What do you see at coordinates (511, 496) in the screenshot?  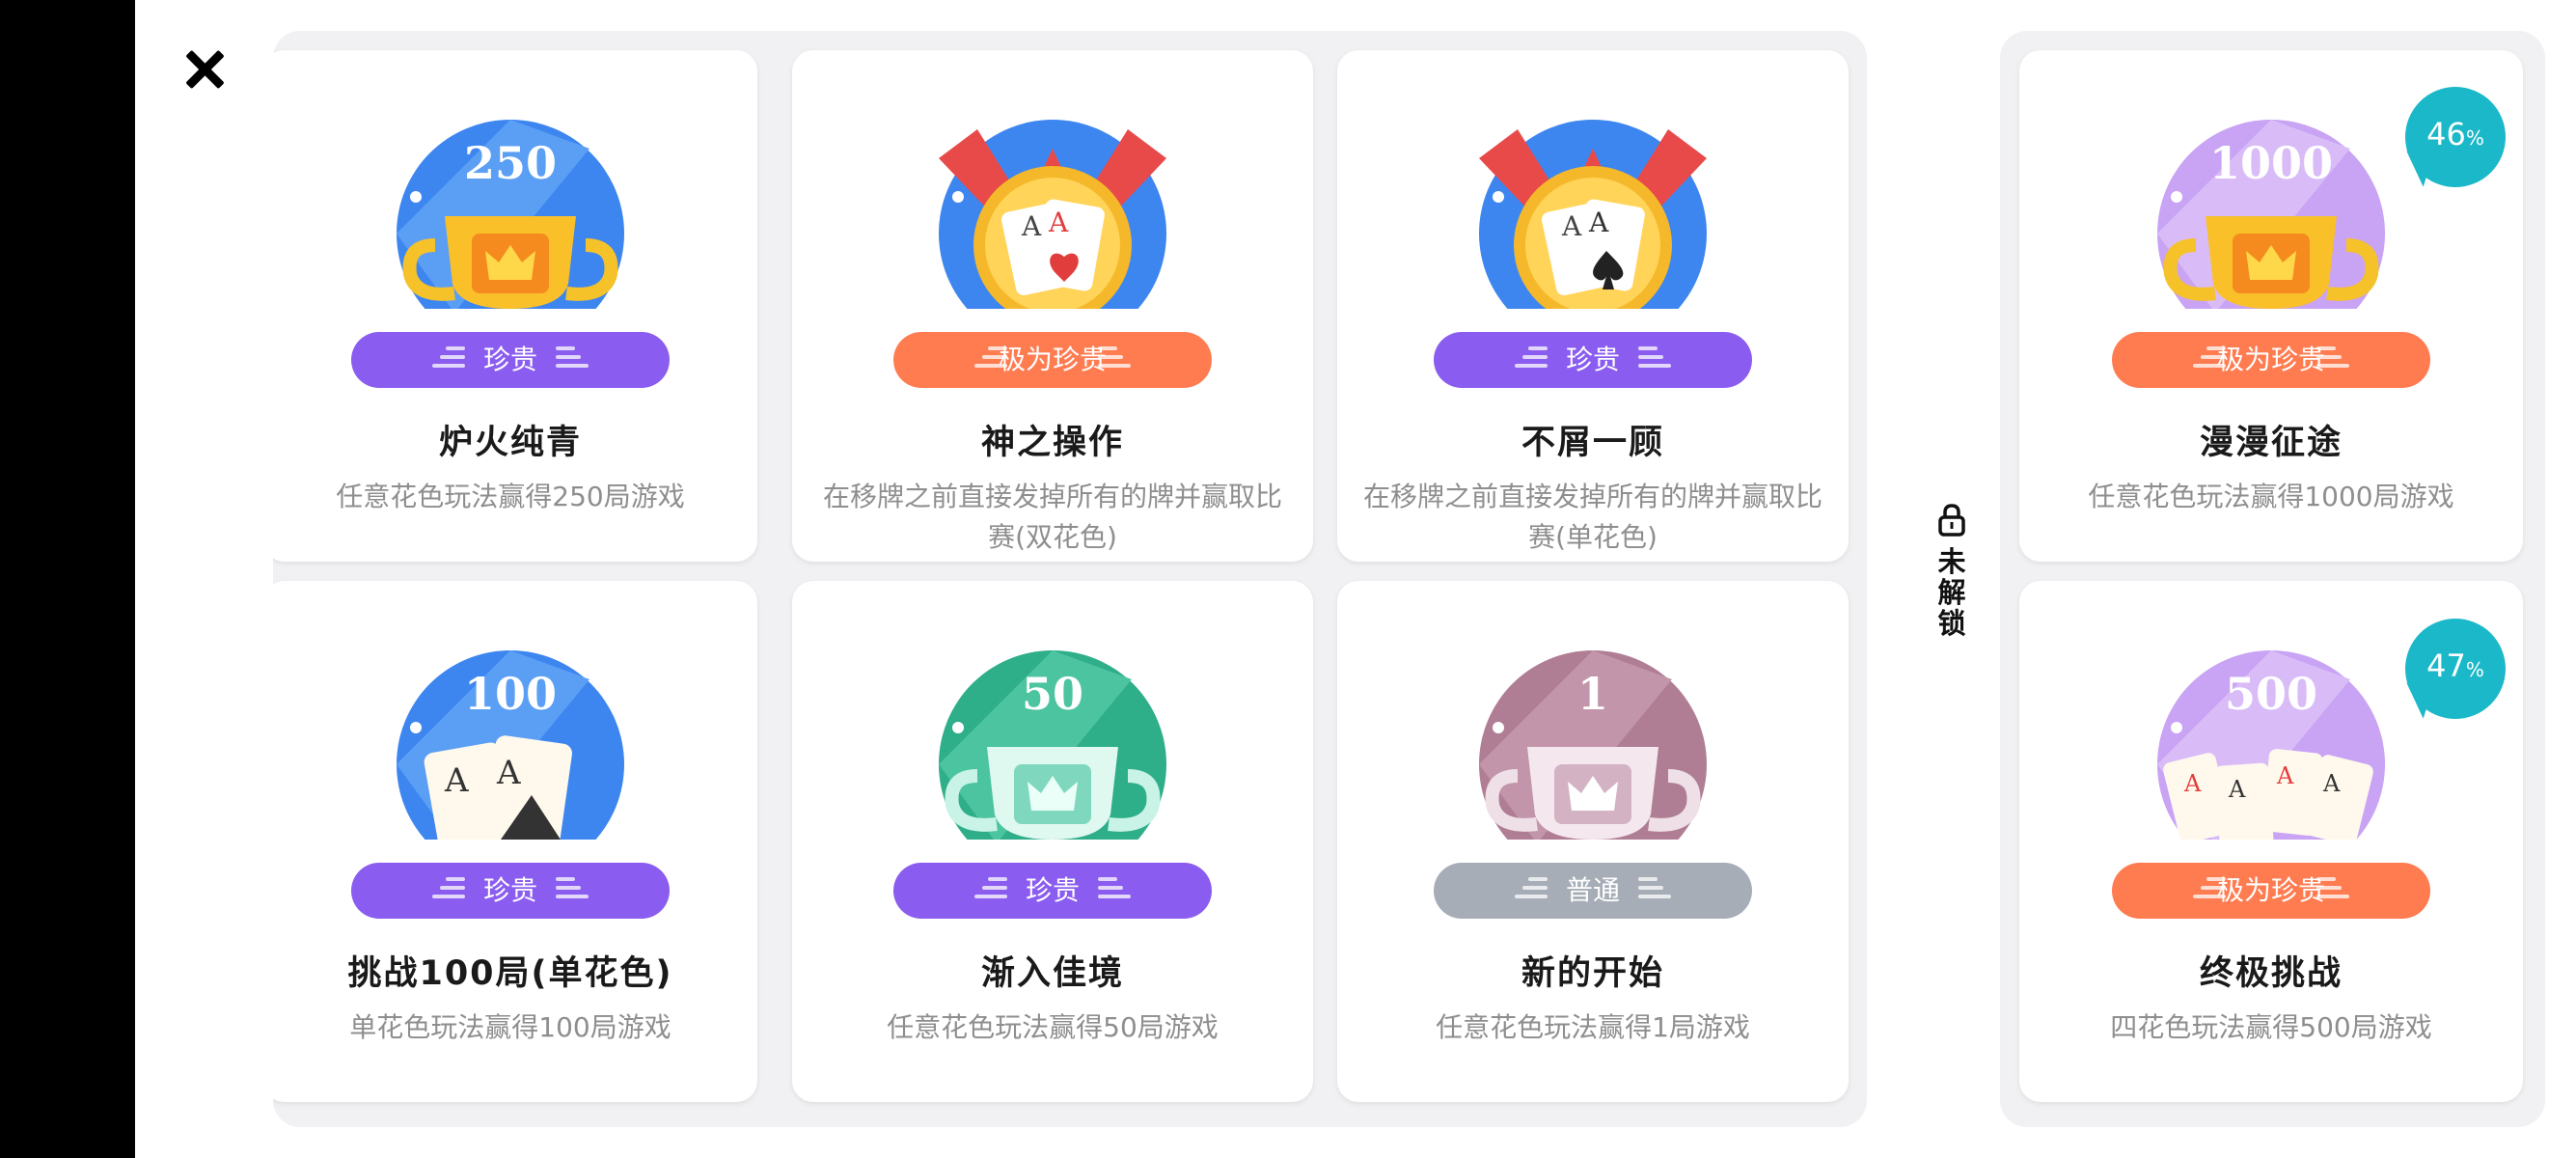 I see `achievement-description: 任意花色玩法赢得250局游戏` at bounding box center [511, 496].